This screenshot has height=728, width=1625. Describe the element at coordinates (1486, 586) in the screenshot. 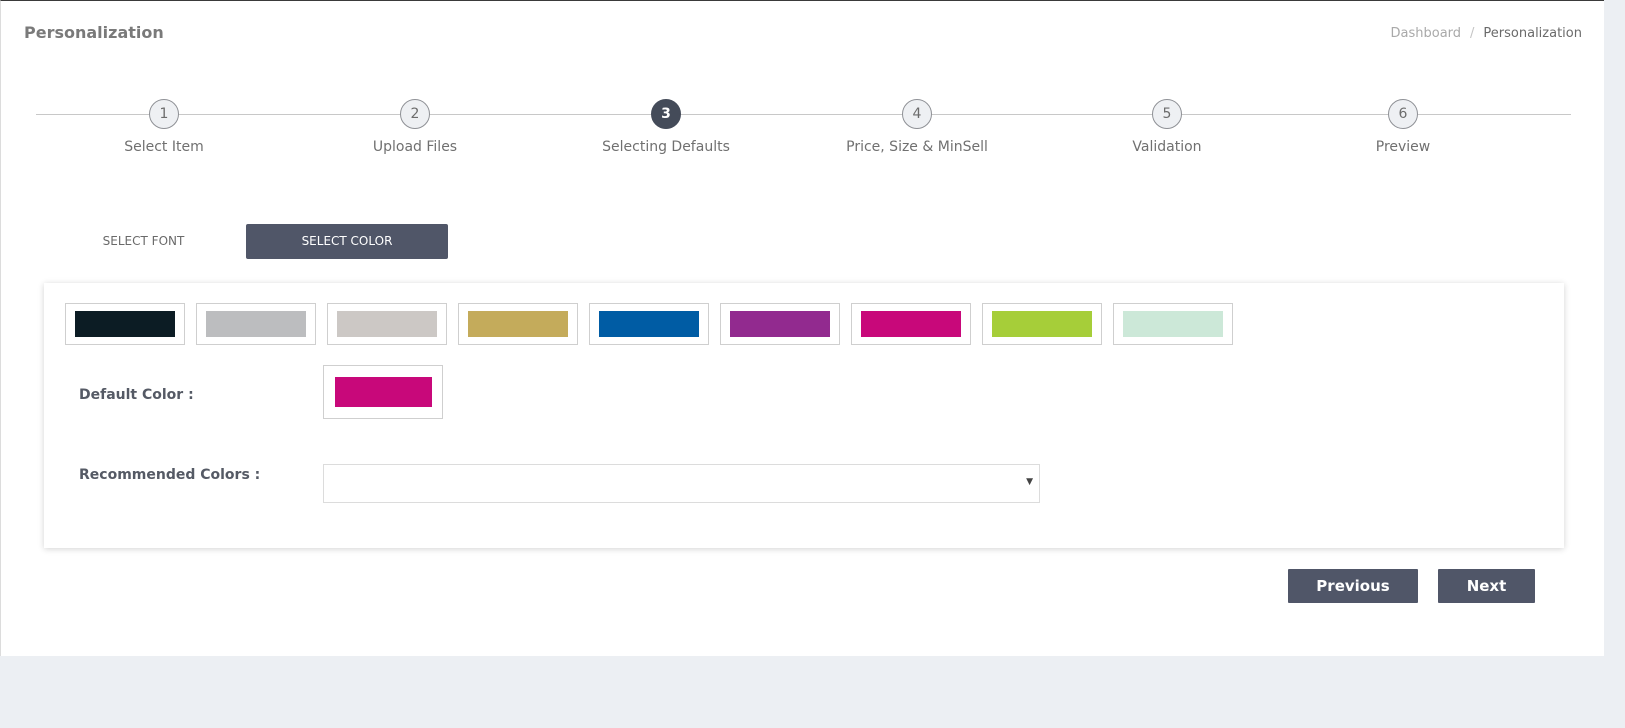

I see `next-button: Next` at that location.